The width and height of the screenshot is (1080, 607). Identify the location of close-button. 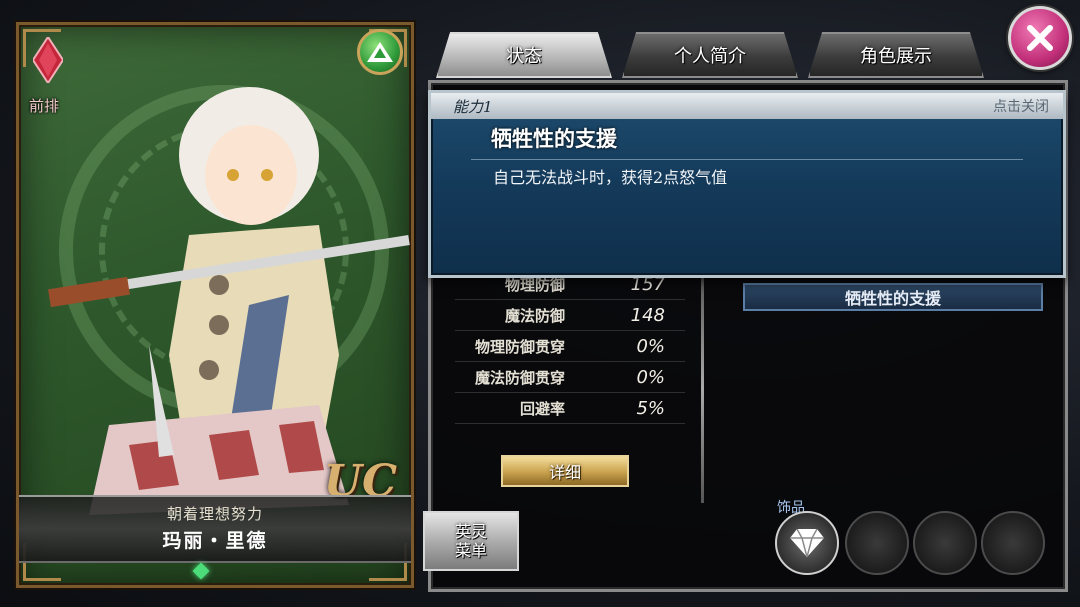
(1040, 38).